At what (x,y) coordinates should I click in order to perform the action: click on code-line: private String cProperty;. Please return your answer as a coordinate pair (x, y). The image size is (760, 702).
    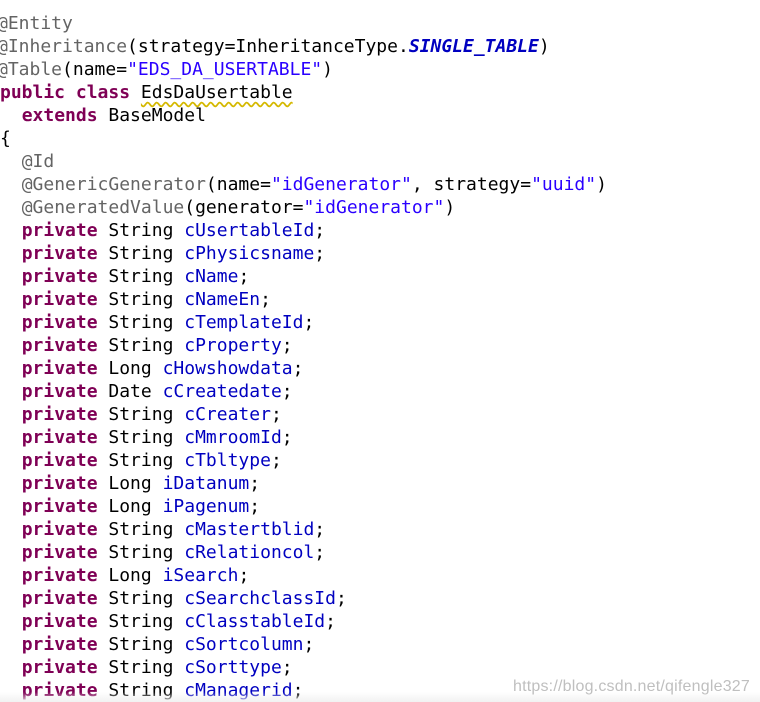
    Looking at the image, I should click on (380, 345).